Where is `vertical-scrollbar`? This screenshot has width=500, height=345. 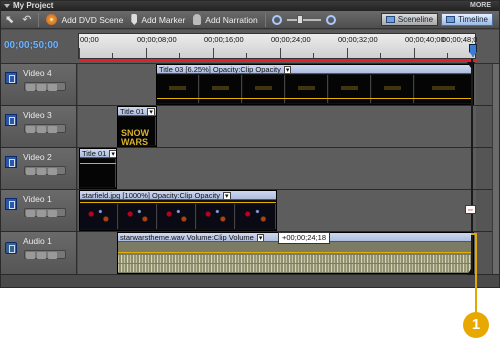 vertical-scrollbar is located at coordinates (495, 169).